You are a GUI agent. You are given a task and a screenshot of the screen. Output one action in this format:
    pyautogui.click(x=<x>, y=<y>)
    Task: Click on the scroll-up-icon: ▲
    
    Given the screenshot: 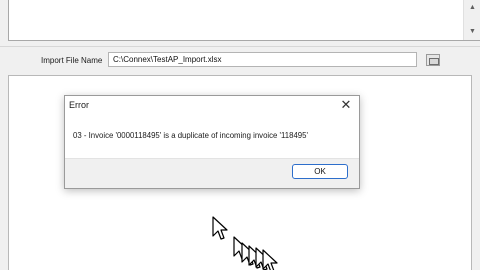 What is the action you would take?
    pyautogui.click(x=472, y=8)
    